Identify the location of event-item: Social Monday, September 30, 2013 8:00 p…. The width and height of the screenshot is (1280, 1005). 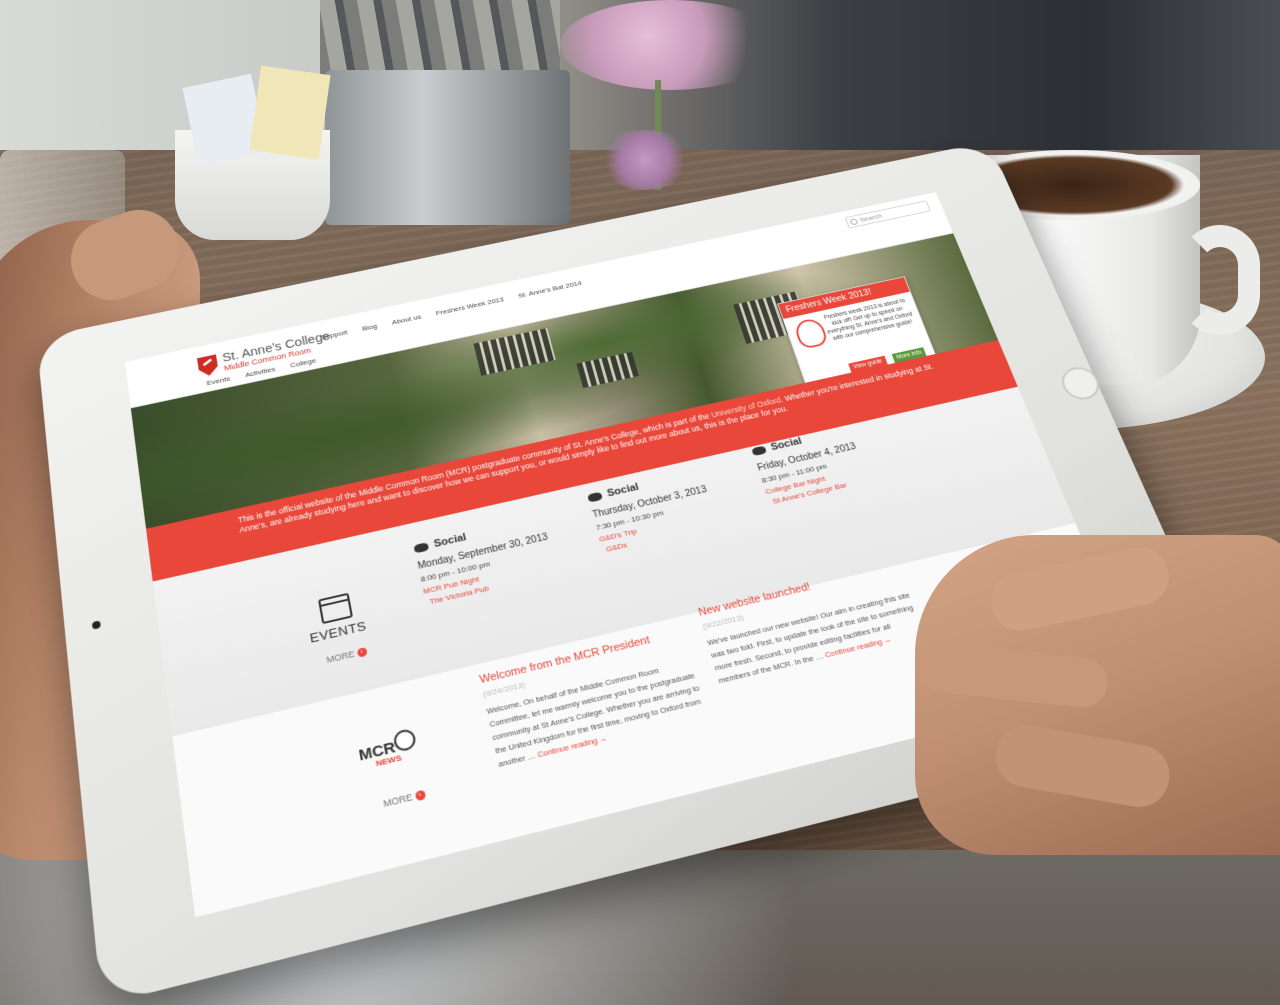
(509, 556).